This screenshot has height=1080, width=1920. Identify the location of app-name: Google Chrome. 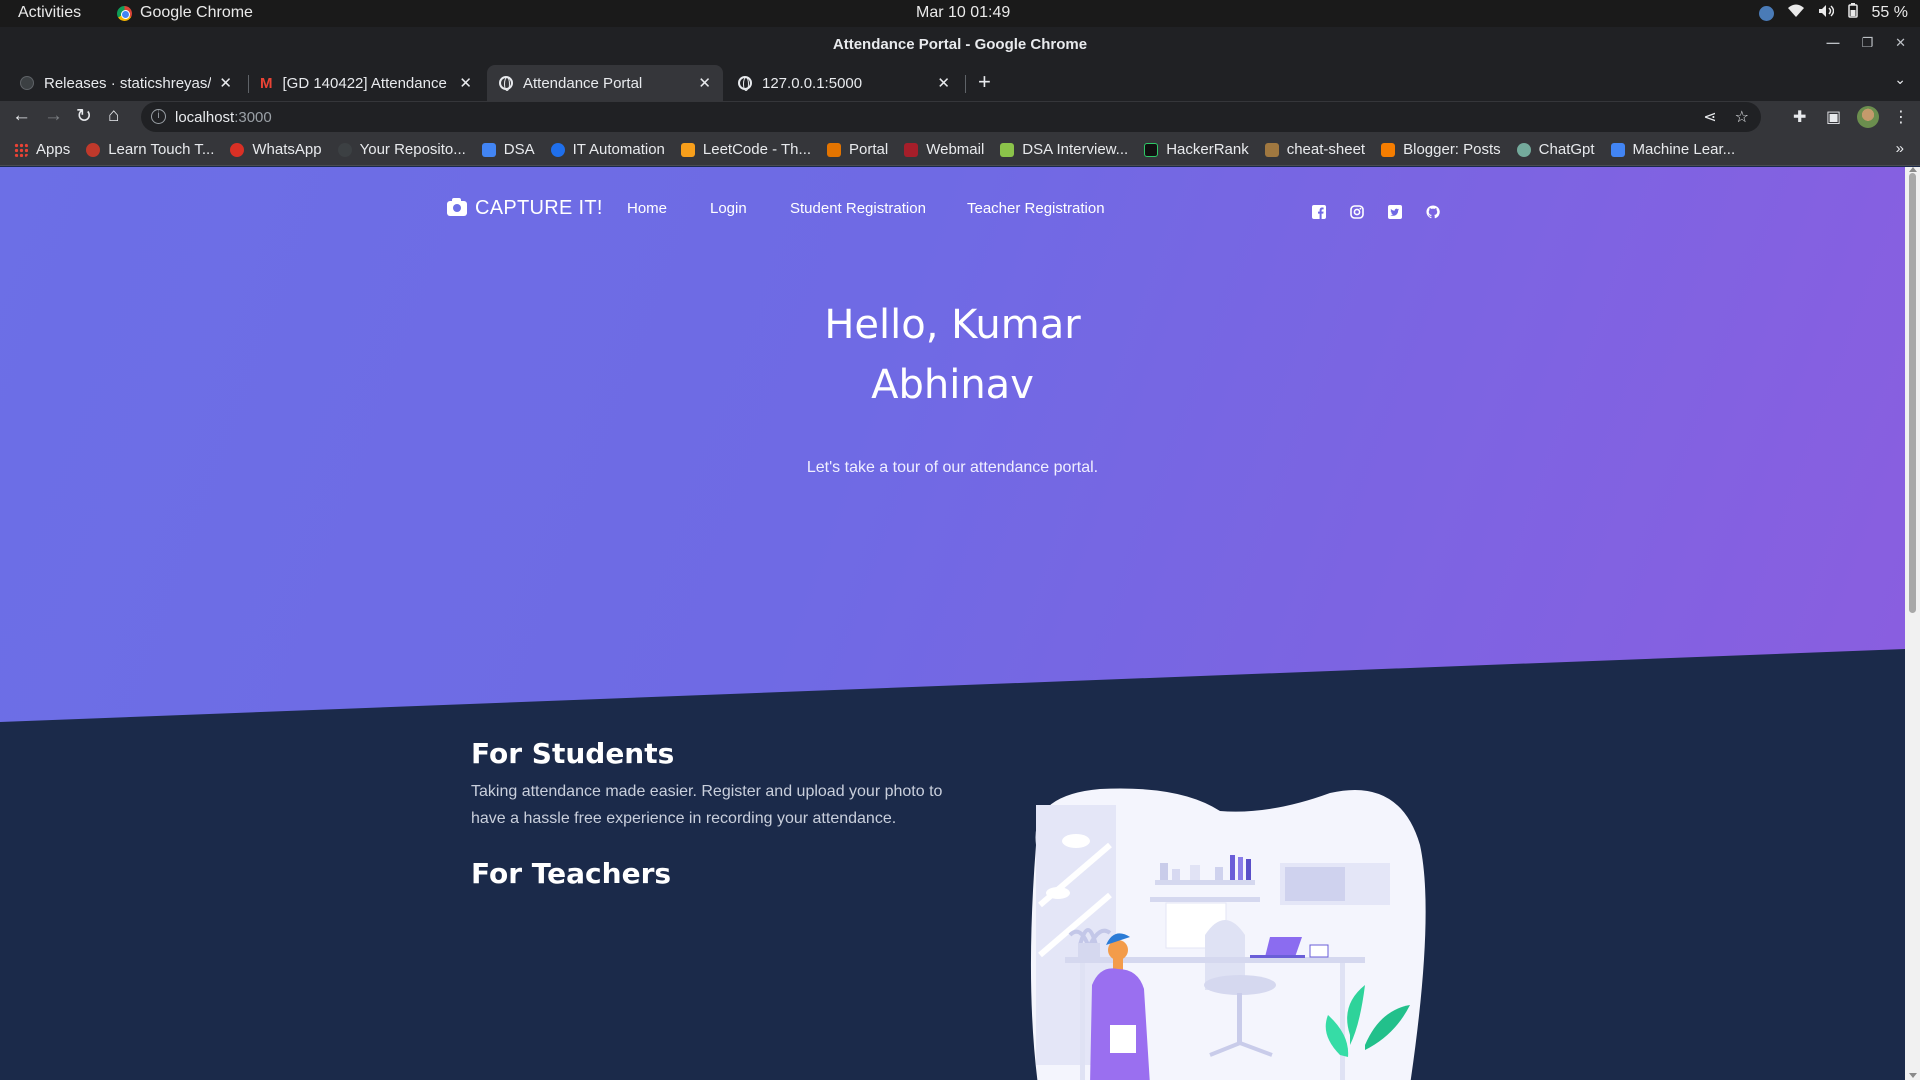
(196, 12).